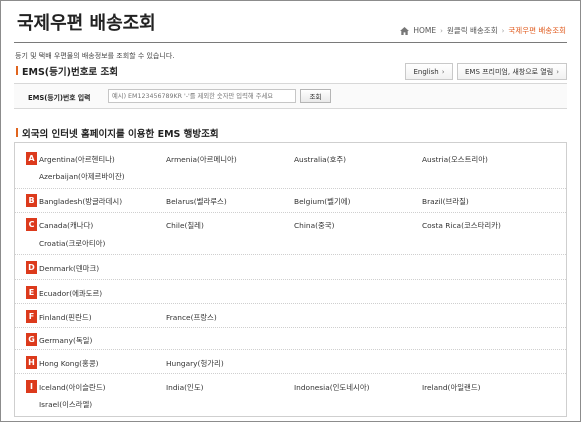  Describe the element at coordinates (65, 317) in the screenshot. I see `country-link: Finland(핀란드)` at that location.